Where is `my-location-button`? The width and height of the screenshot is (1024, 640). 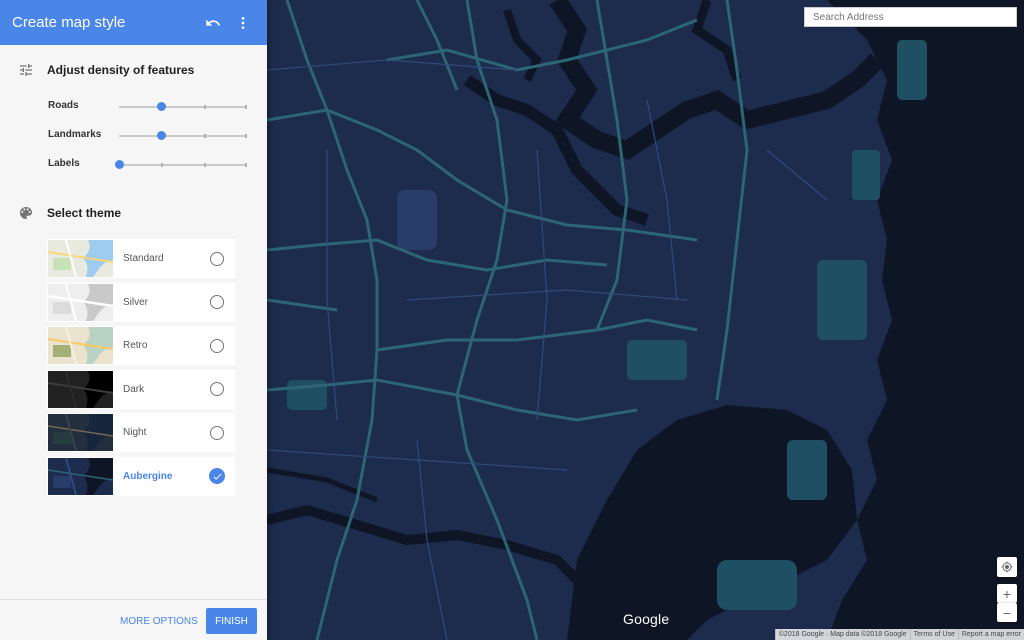 my-location-button is located at coordinates (1007, 567).